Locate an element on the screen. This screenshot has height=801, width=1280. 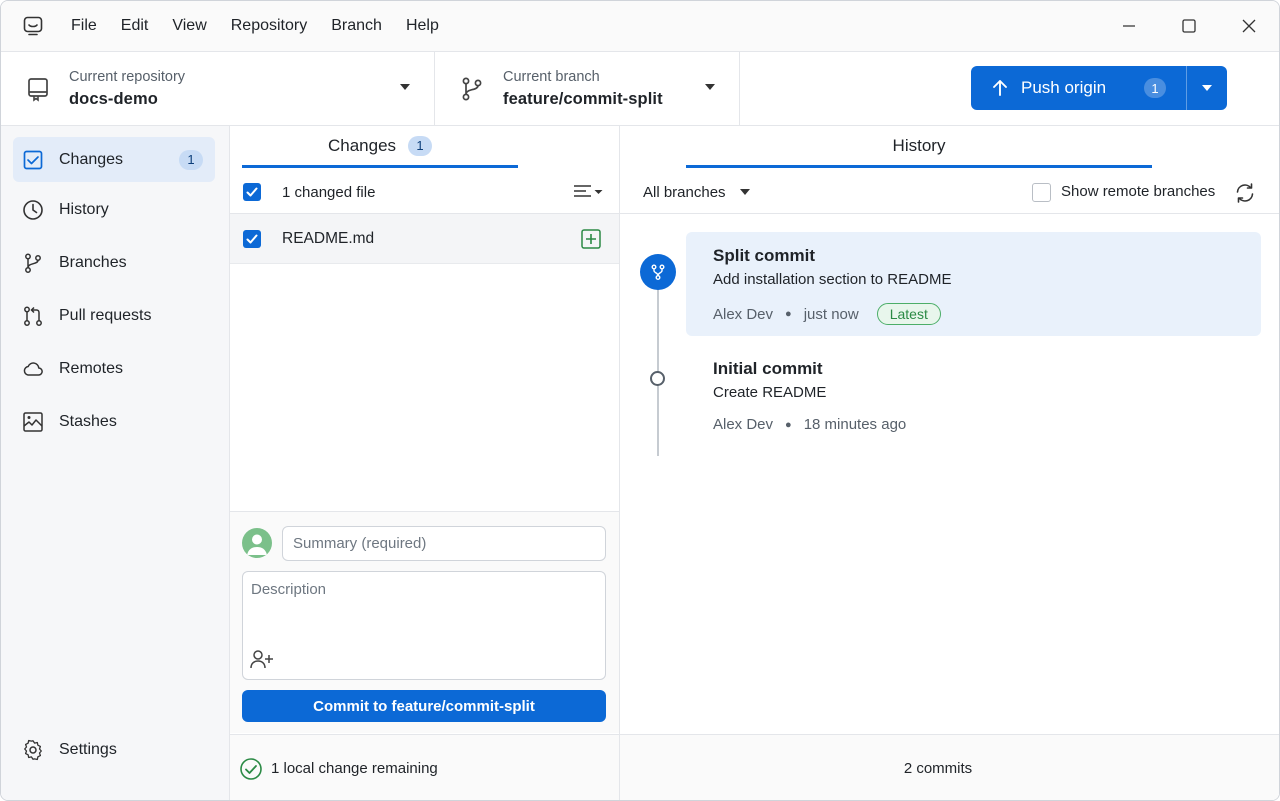
sidebar-item-stashes: Stashes is located at coordinates (114, 421).